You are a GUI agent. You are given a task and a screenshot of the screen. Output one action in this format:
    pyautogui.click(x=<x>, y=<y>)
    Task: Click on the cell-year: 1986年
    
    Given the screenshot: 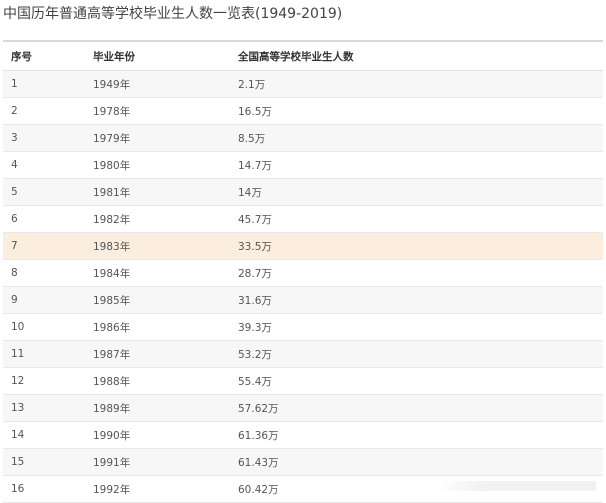 What is the action you would take?
    pyautogui.click(x=157, y=327)
    